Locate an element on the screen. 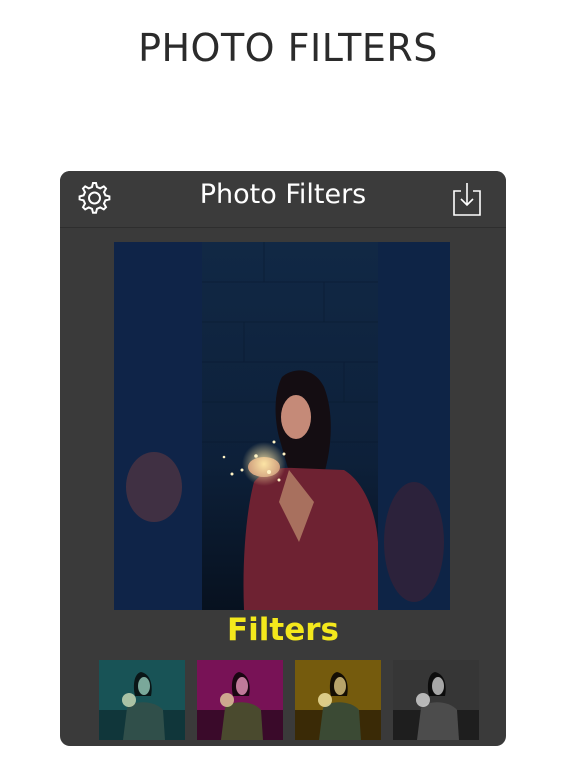 This screenshot has width=576, height=768. filter-thumb-magenta is located at coordinates (240, 700).